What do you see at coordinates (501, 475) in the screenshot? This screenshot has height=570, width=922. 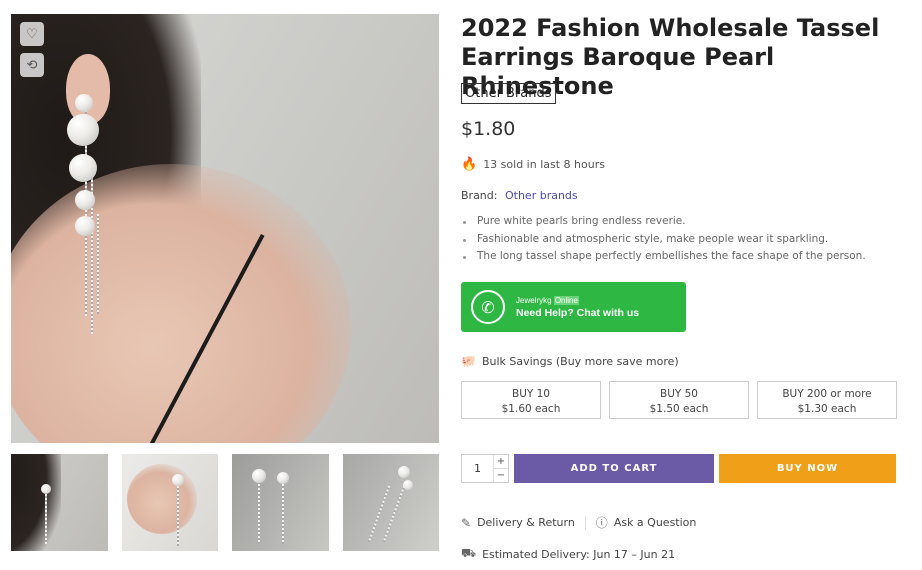 I see `quantity-decrease-button: −` at bounding box center [501, 475].